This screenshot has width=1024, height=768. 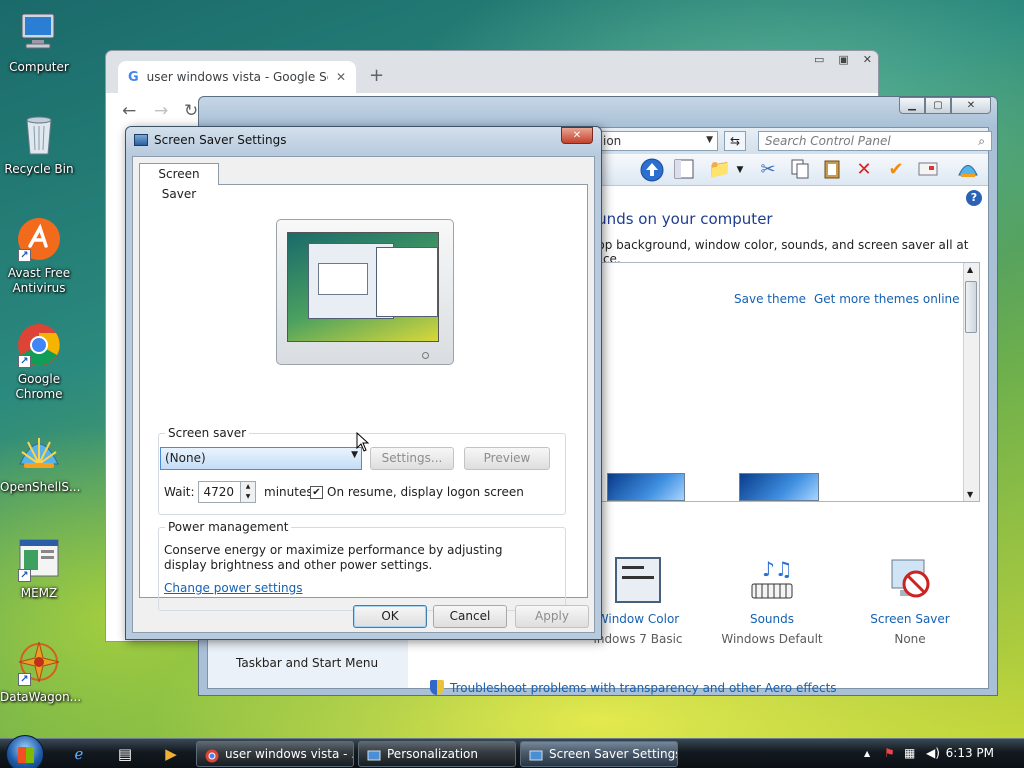 I want to click on avast-icon: ↗, so click(x=39, y=239).